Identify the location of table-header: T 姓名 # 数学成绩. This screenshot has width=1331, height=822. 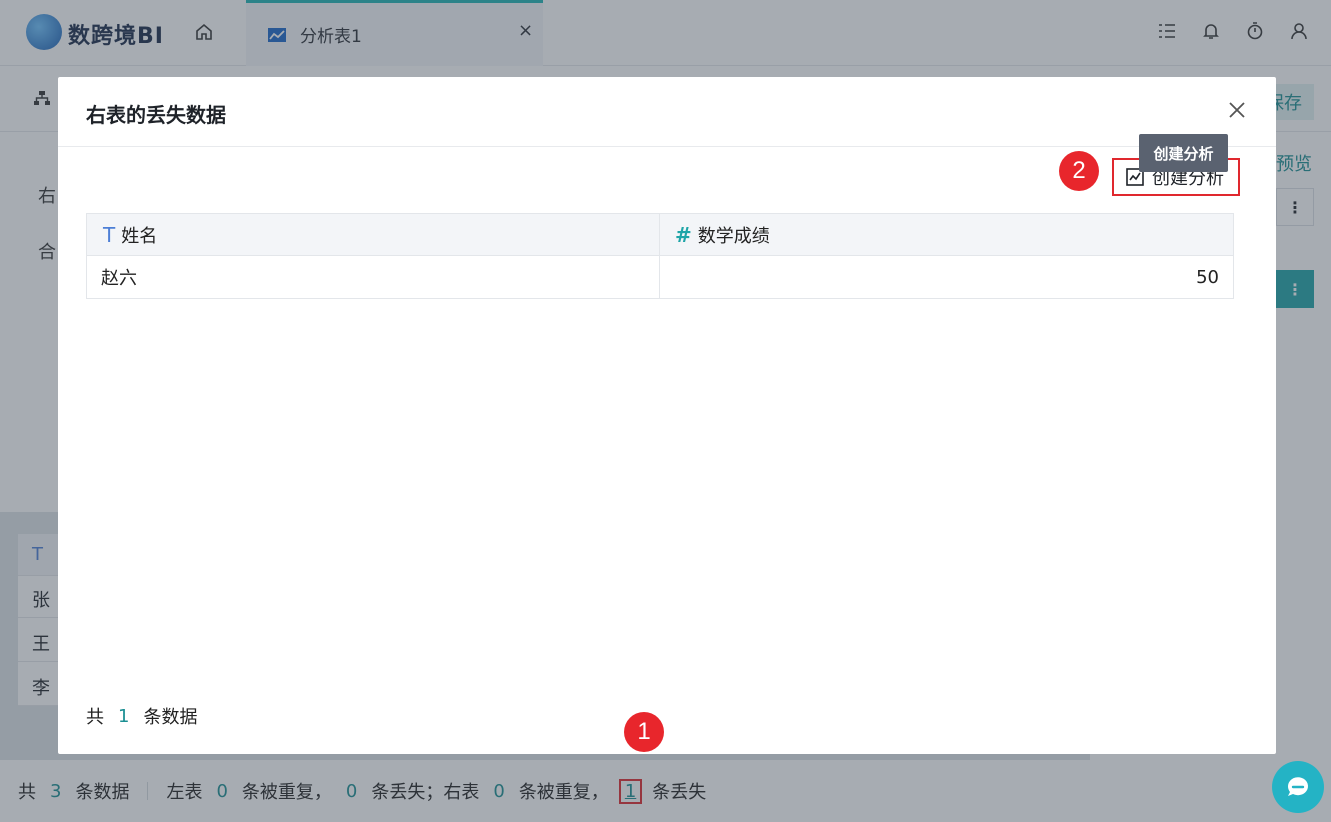
(660, 235).